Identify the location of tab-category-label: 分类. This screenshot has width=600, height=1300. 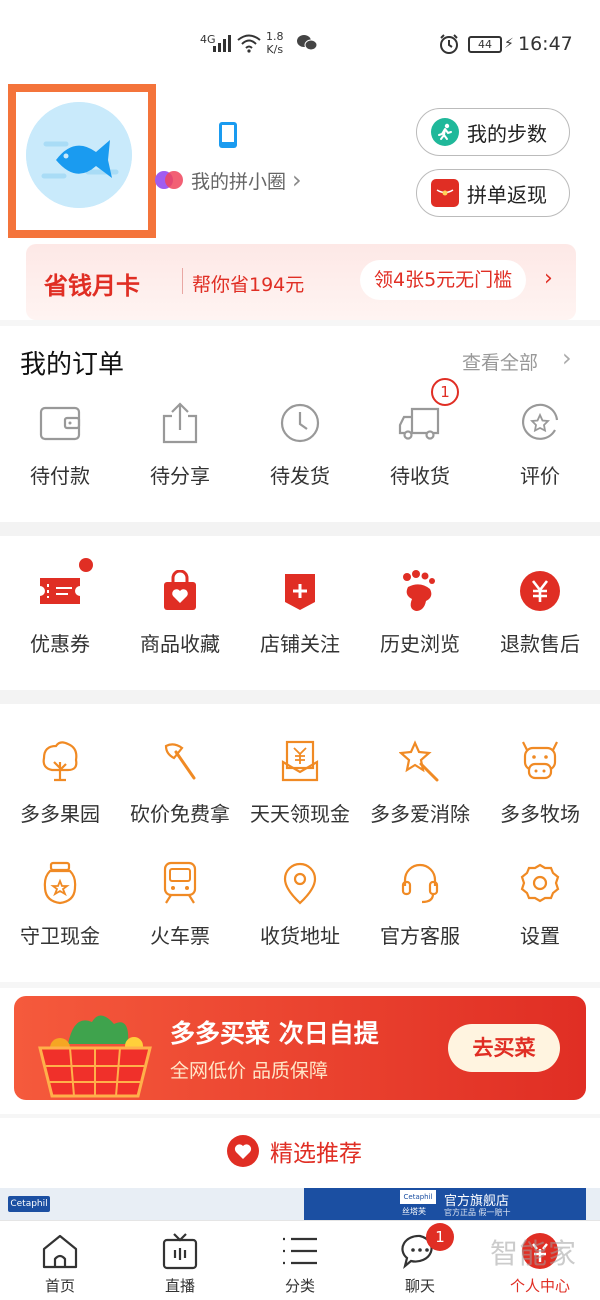
(299, 1286).